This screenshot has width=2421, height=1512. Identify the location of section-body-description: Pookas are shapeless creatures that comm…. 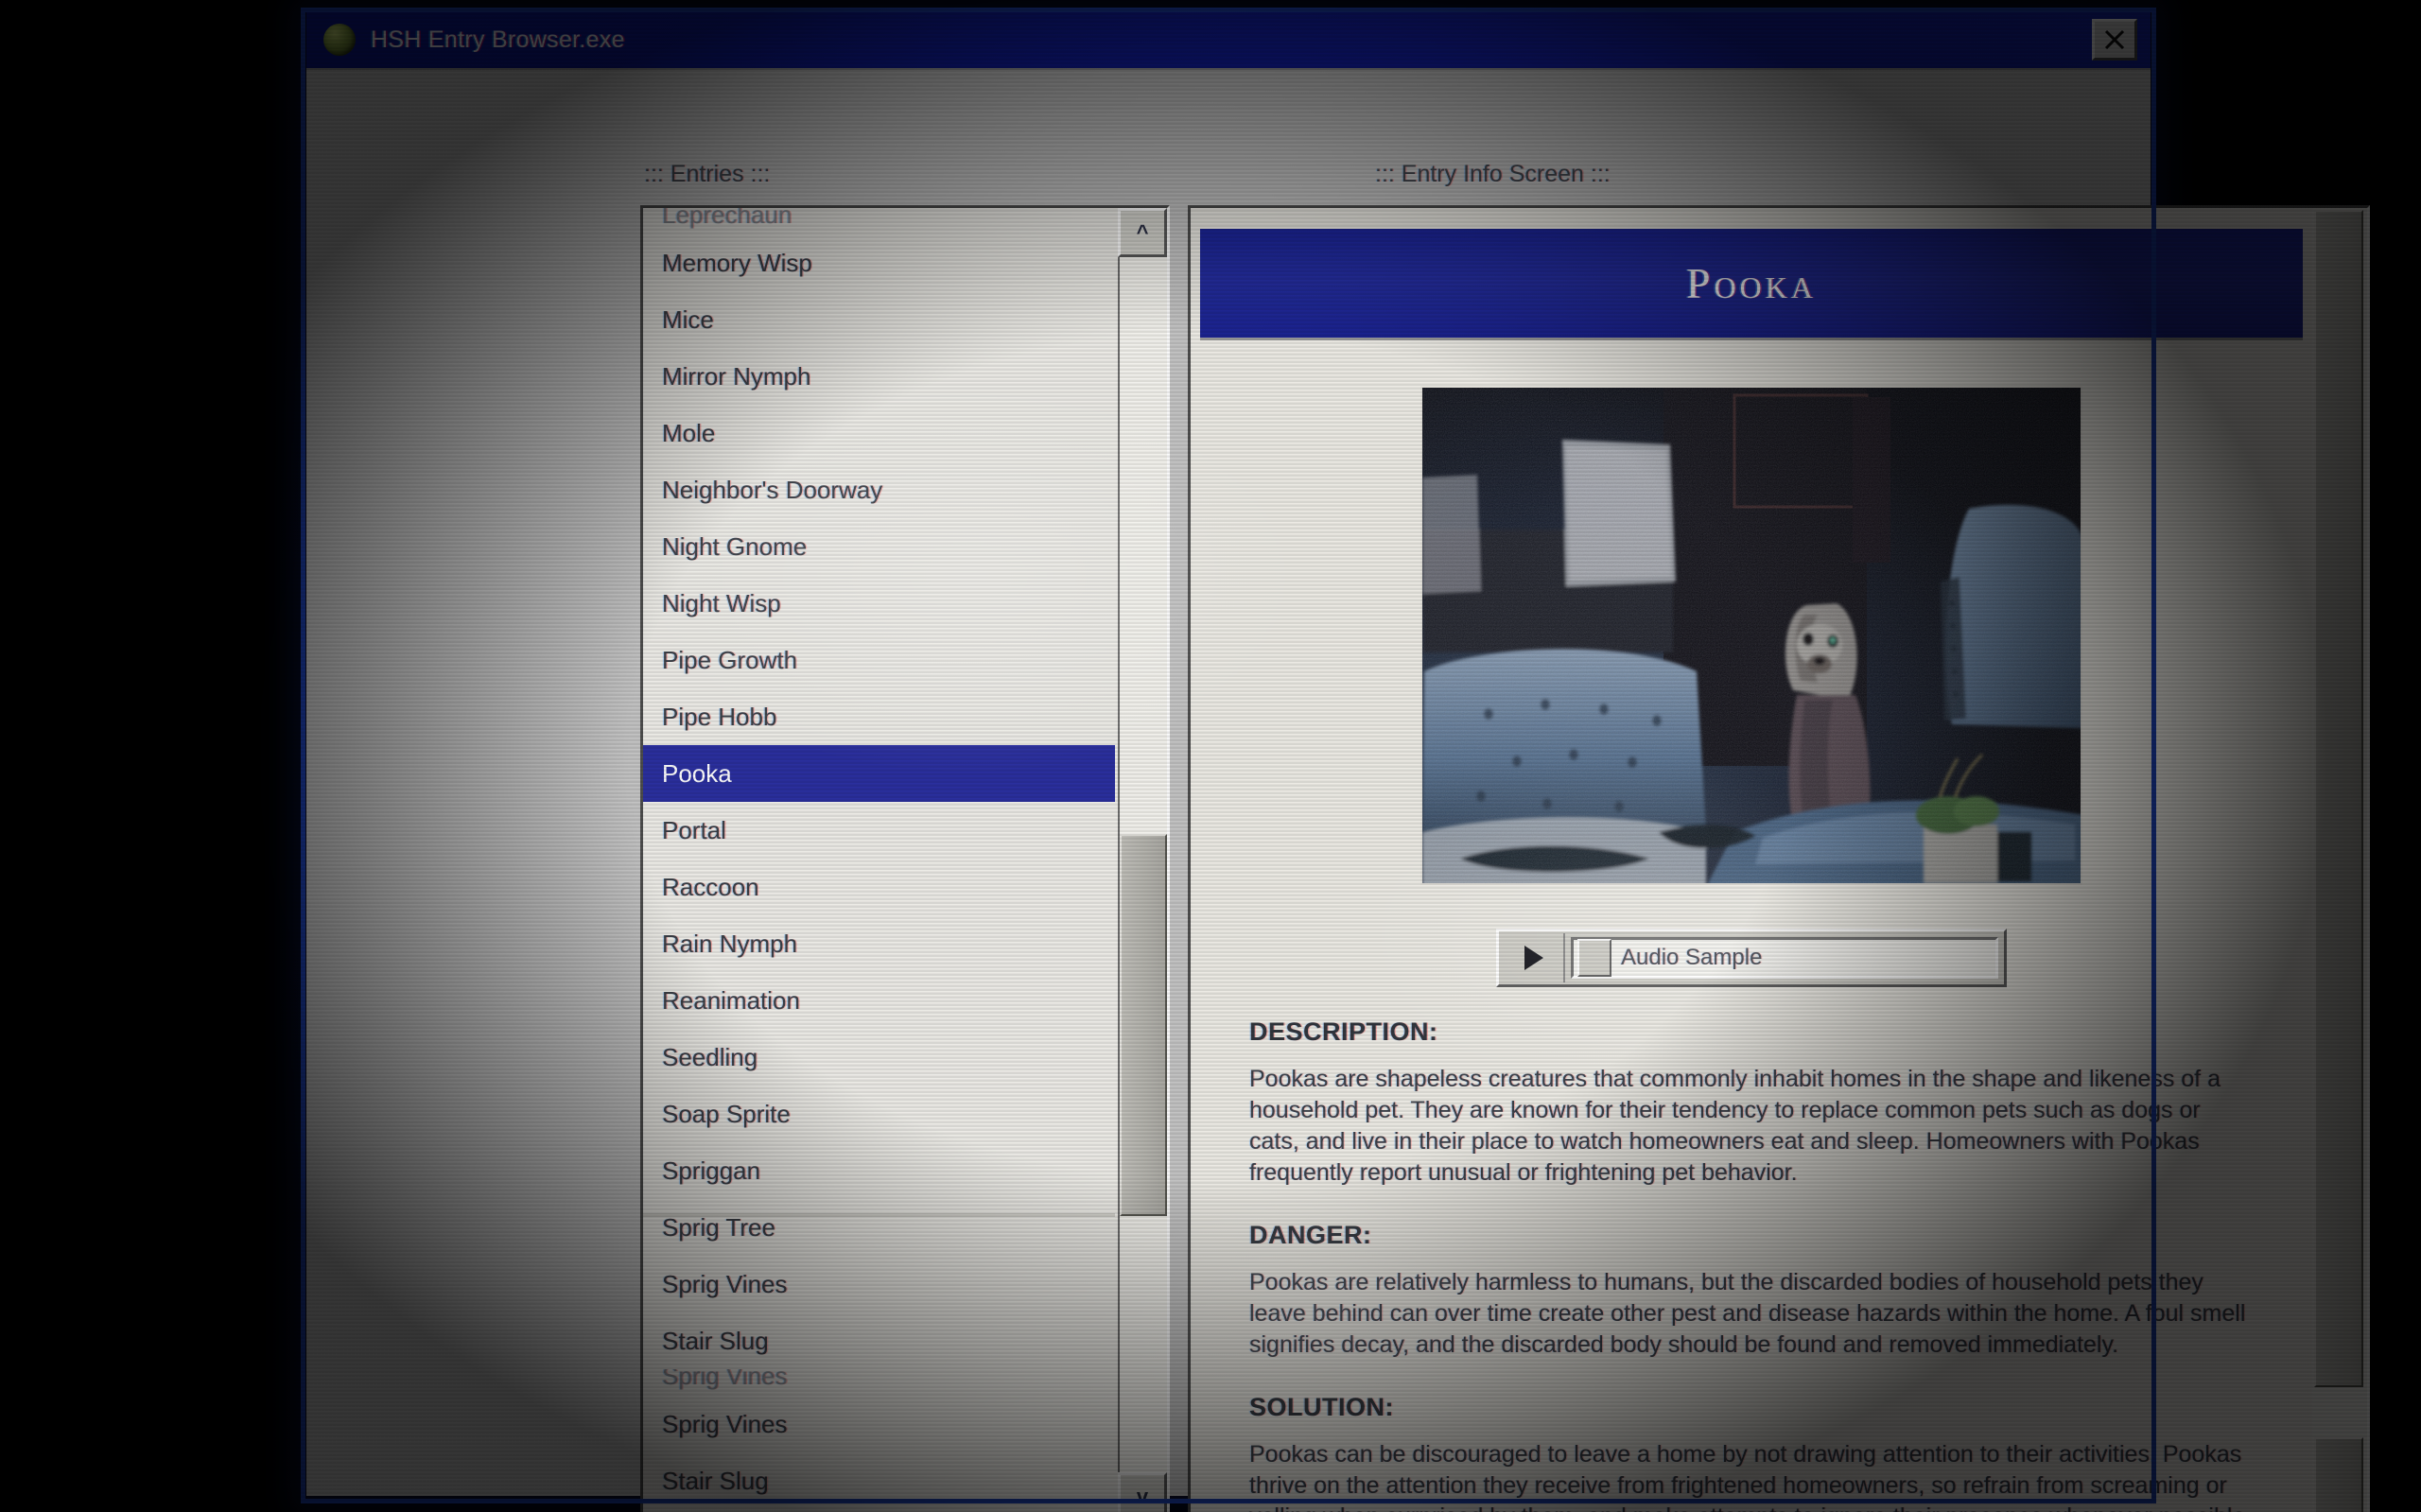
(1735, 1126).